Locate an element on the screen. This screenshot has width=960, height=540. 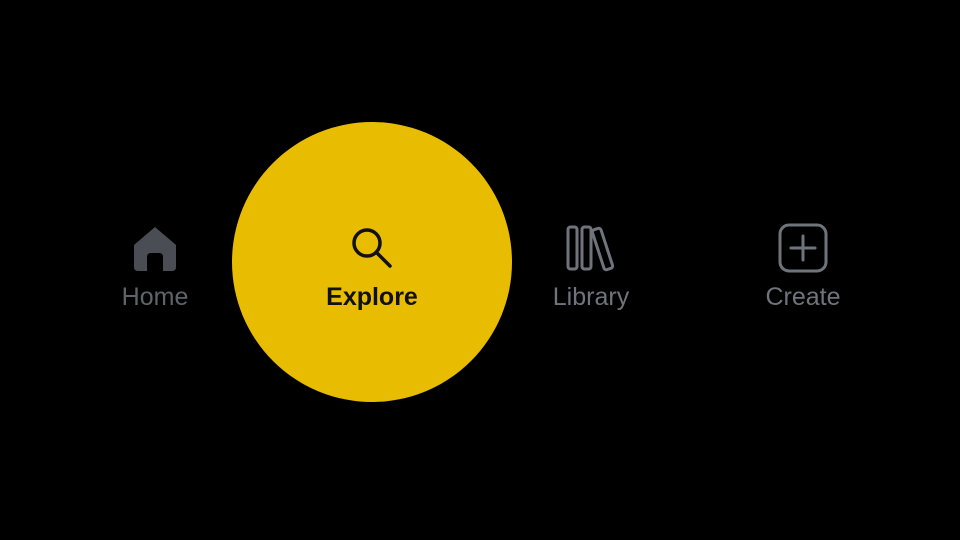
nav-item-explore: Explore is located at coordinates (372, 272).